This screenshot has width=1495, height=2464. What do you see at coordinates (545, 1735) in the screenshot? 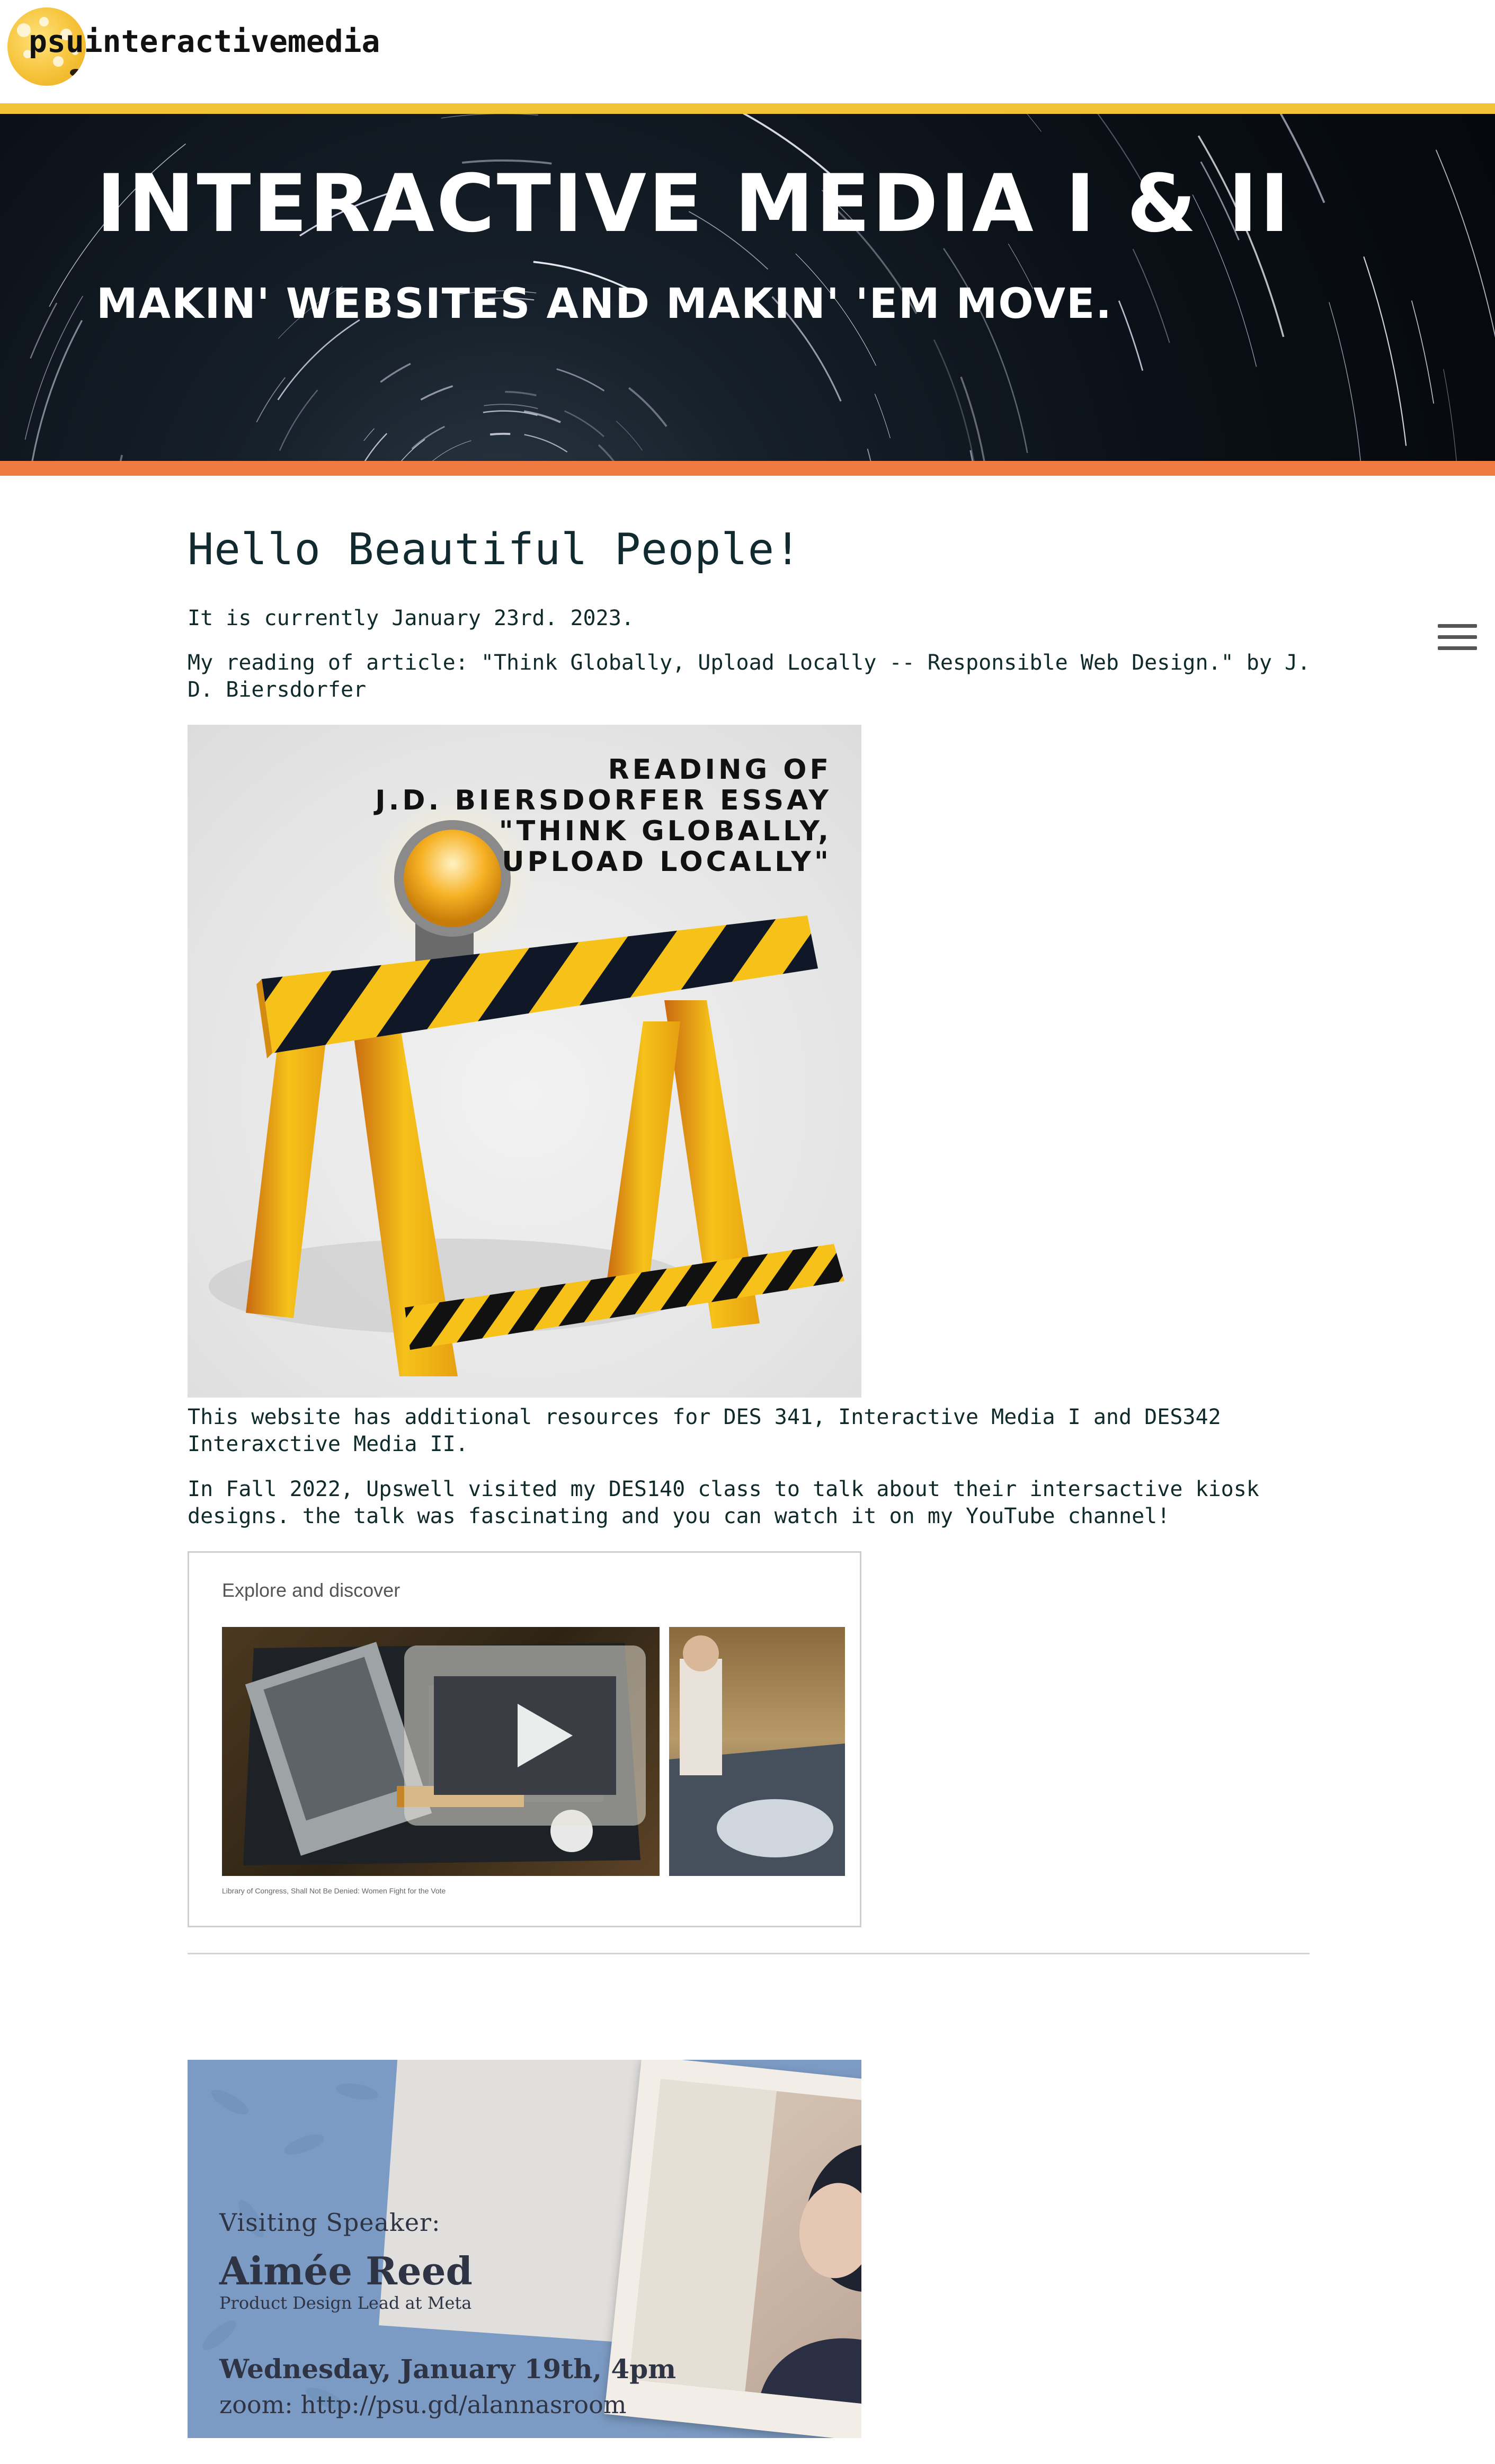
I see `play-icon` at bounding box center [545, 1735].